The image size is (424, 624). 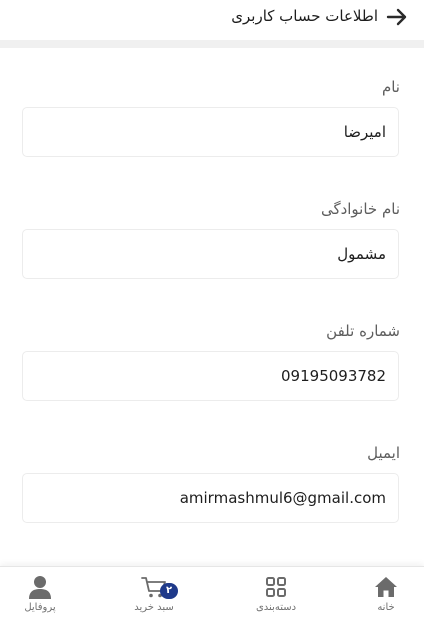 I want to click on last-name-field, so click(x=210, y=254).